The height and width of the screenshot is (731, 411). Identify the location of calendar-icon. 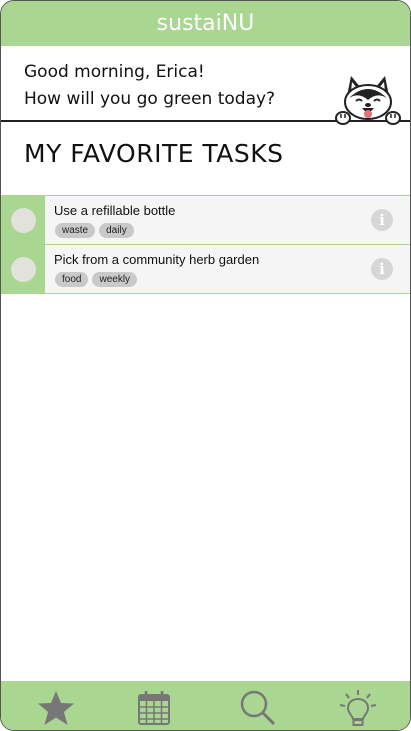
(154, 708).